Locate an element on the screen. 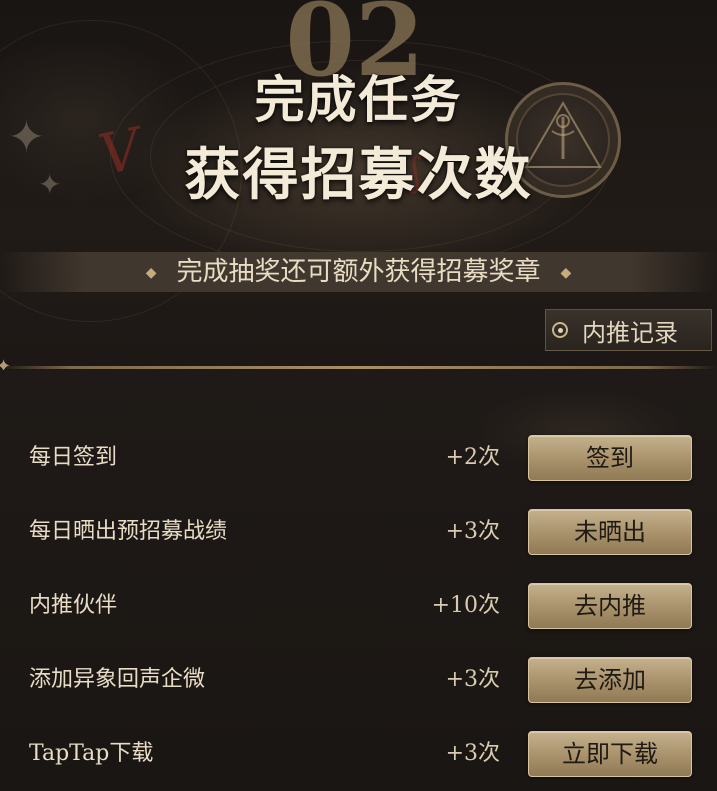  task-row: 添加异象回声企微 +3次 去添加 is located at coordinates (358, 680).